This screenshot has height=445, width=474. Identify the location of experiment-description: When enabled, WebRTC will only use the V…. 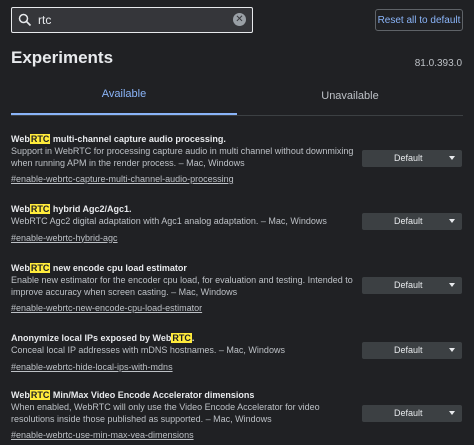
(165, 413).